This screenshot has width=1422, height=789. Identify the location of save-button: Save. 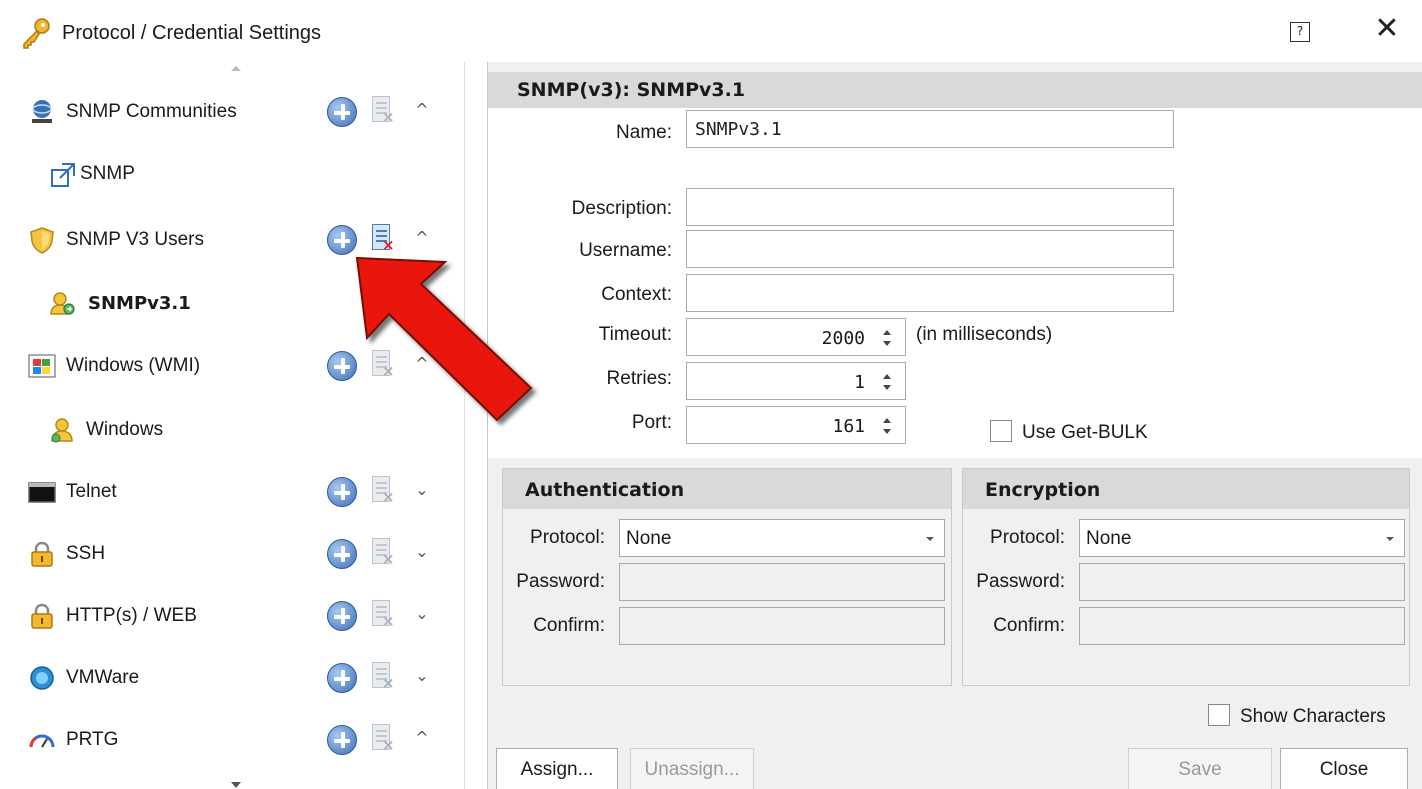
(1200, 768).